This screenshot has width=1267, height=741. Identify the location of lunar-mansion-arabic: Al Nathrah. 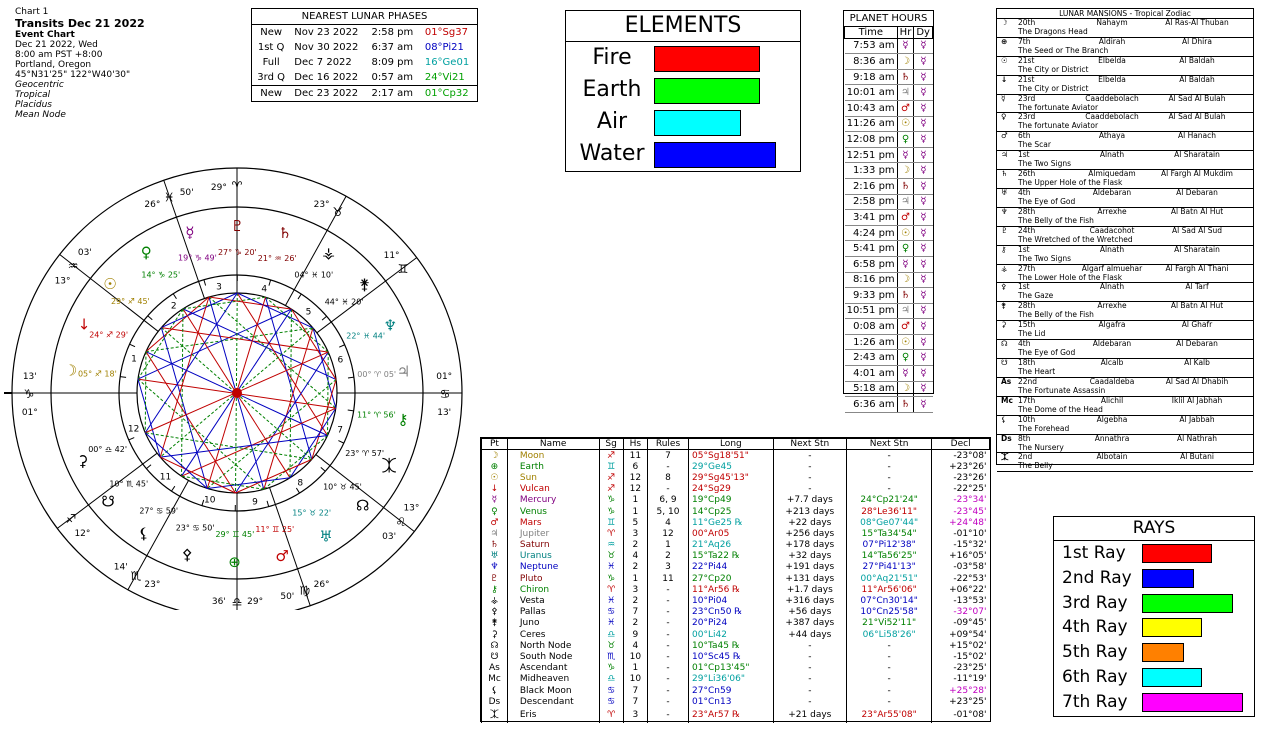
(1197, 438).